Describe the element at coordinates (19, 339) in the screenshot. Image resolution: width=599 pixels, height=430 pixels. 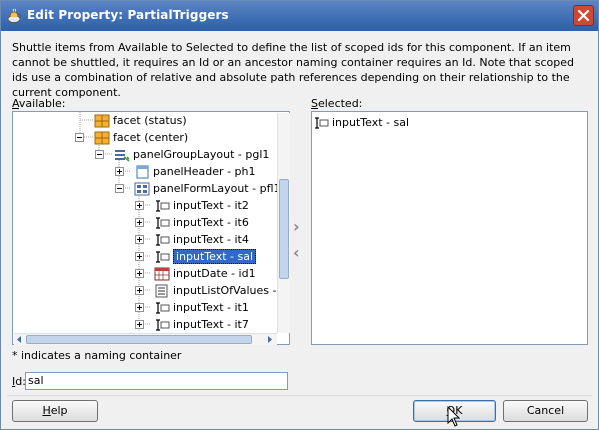
I see `scroll-left-icon` at that location.